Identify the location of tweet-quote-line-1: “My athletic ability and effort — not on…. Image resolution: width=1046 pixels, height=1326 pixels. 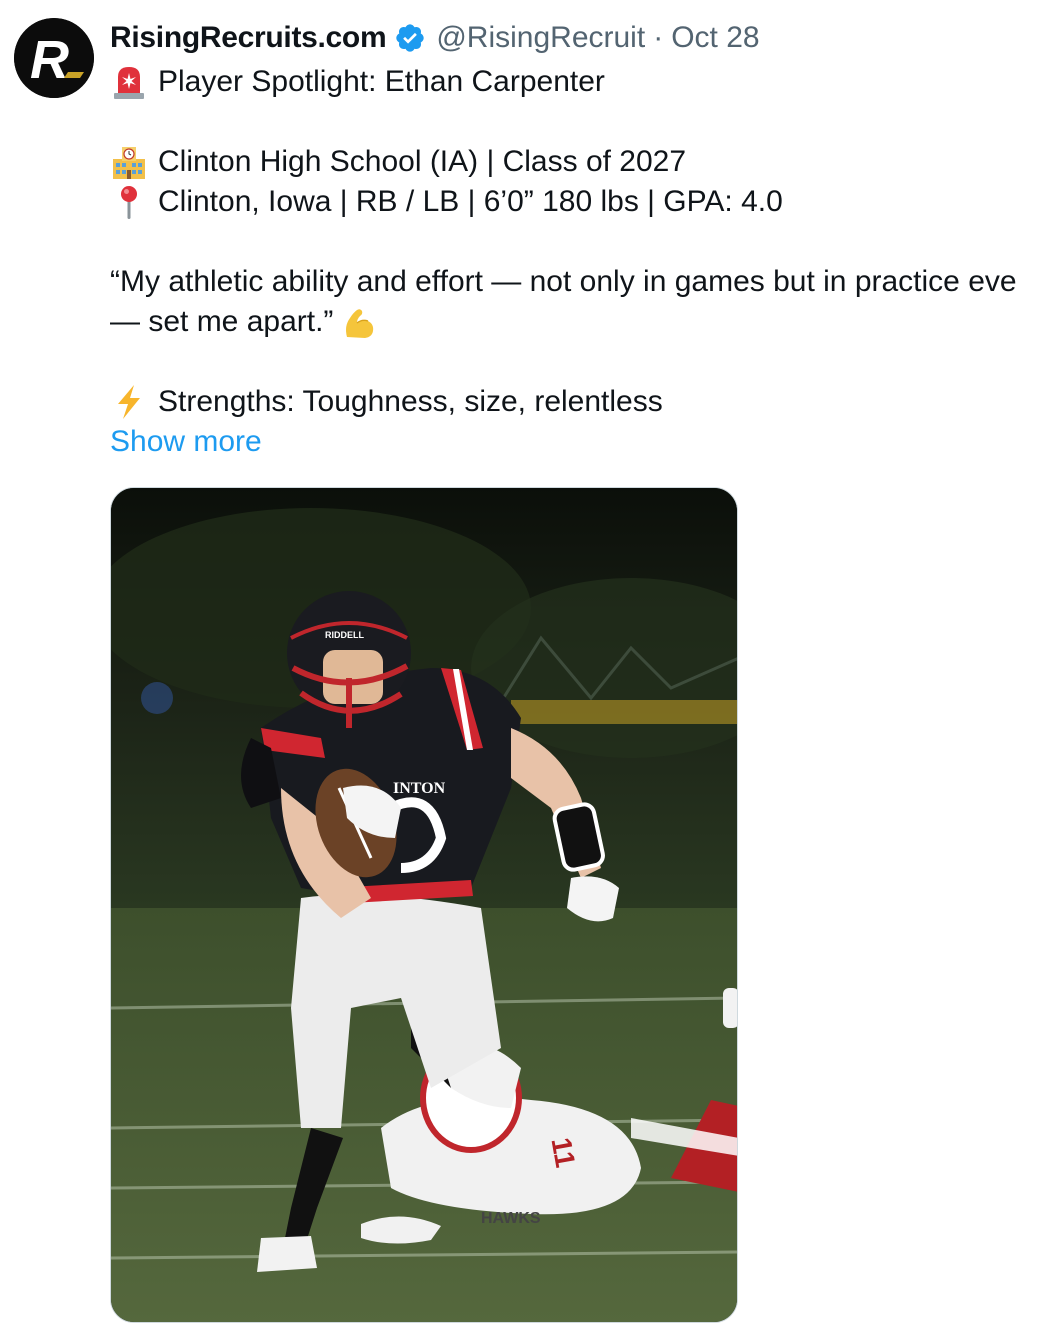
(578, 282).